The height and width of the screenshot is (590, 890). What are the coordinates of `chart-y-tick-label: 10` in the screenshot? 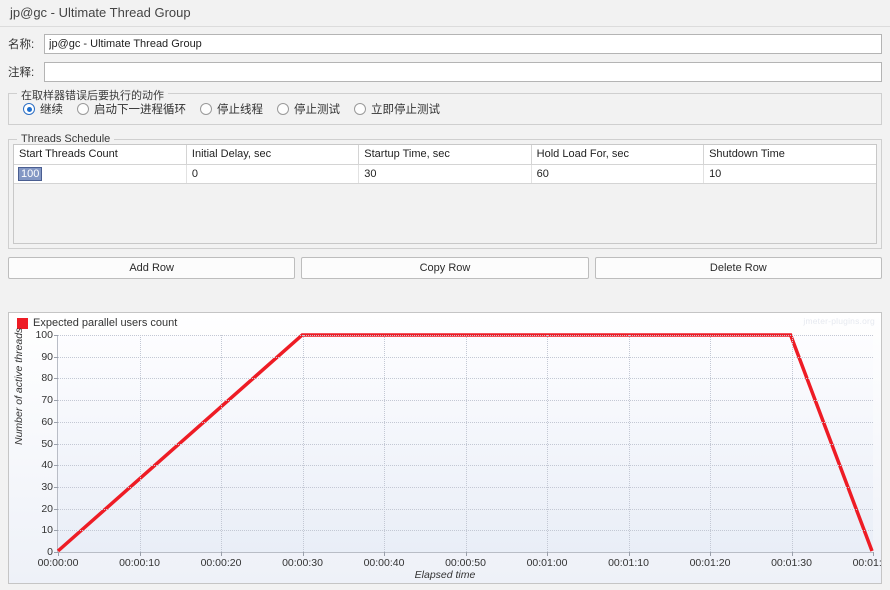 It's located at (47, 530).